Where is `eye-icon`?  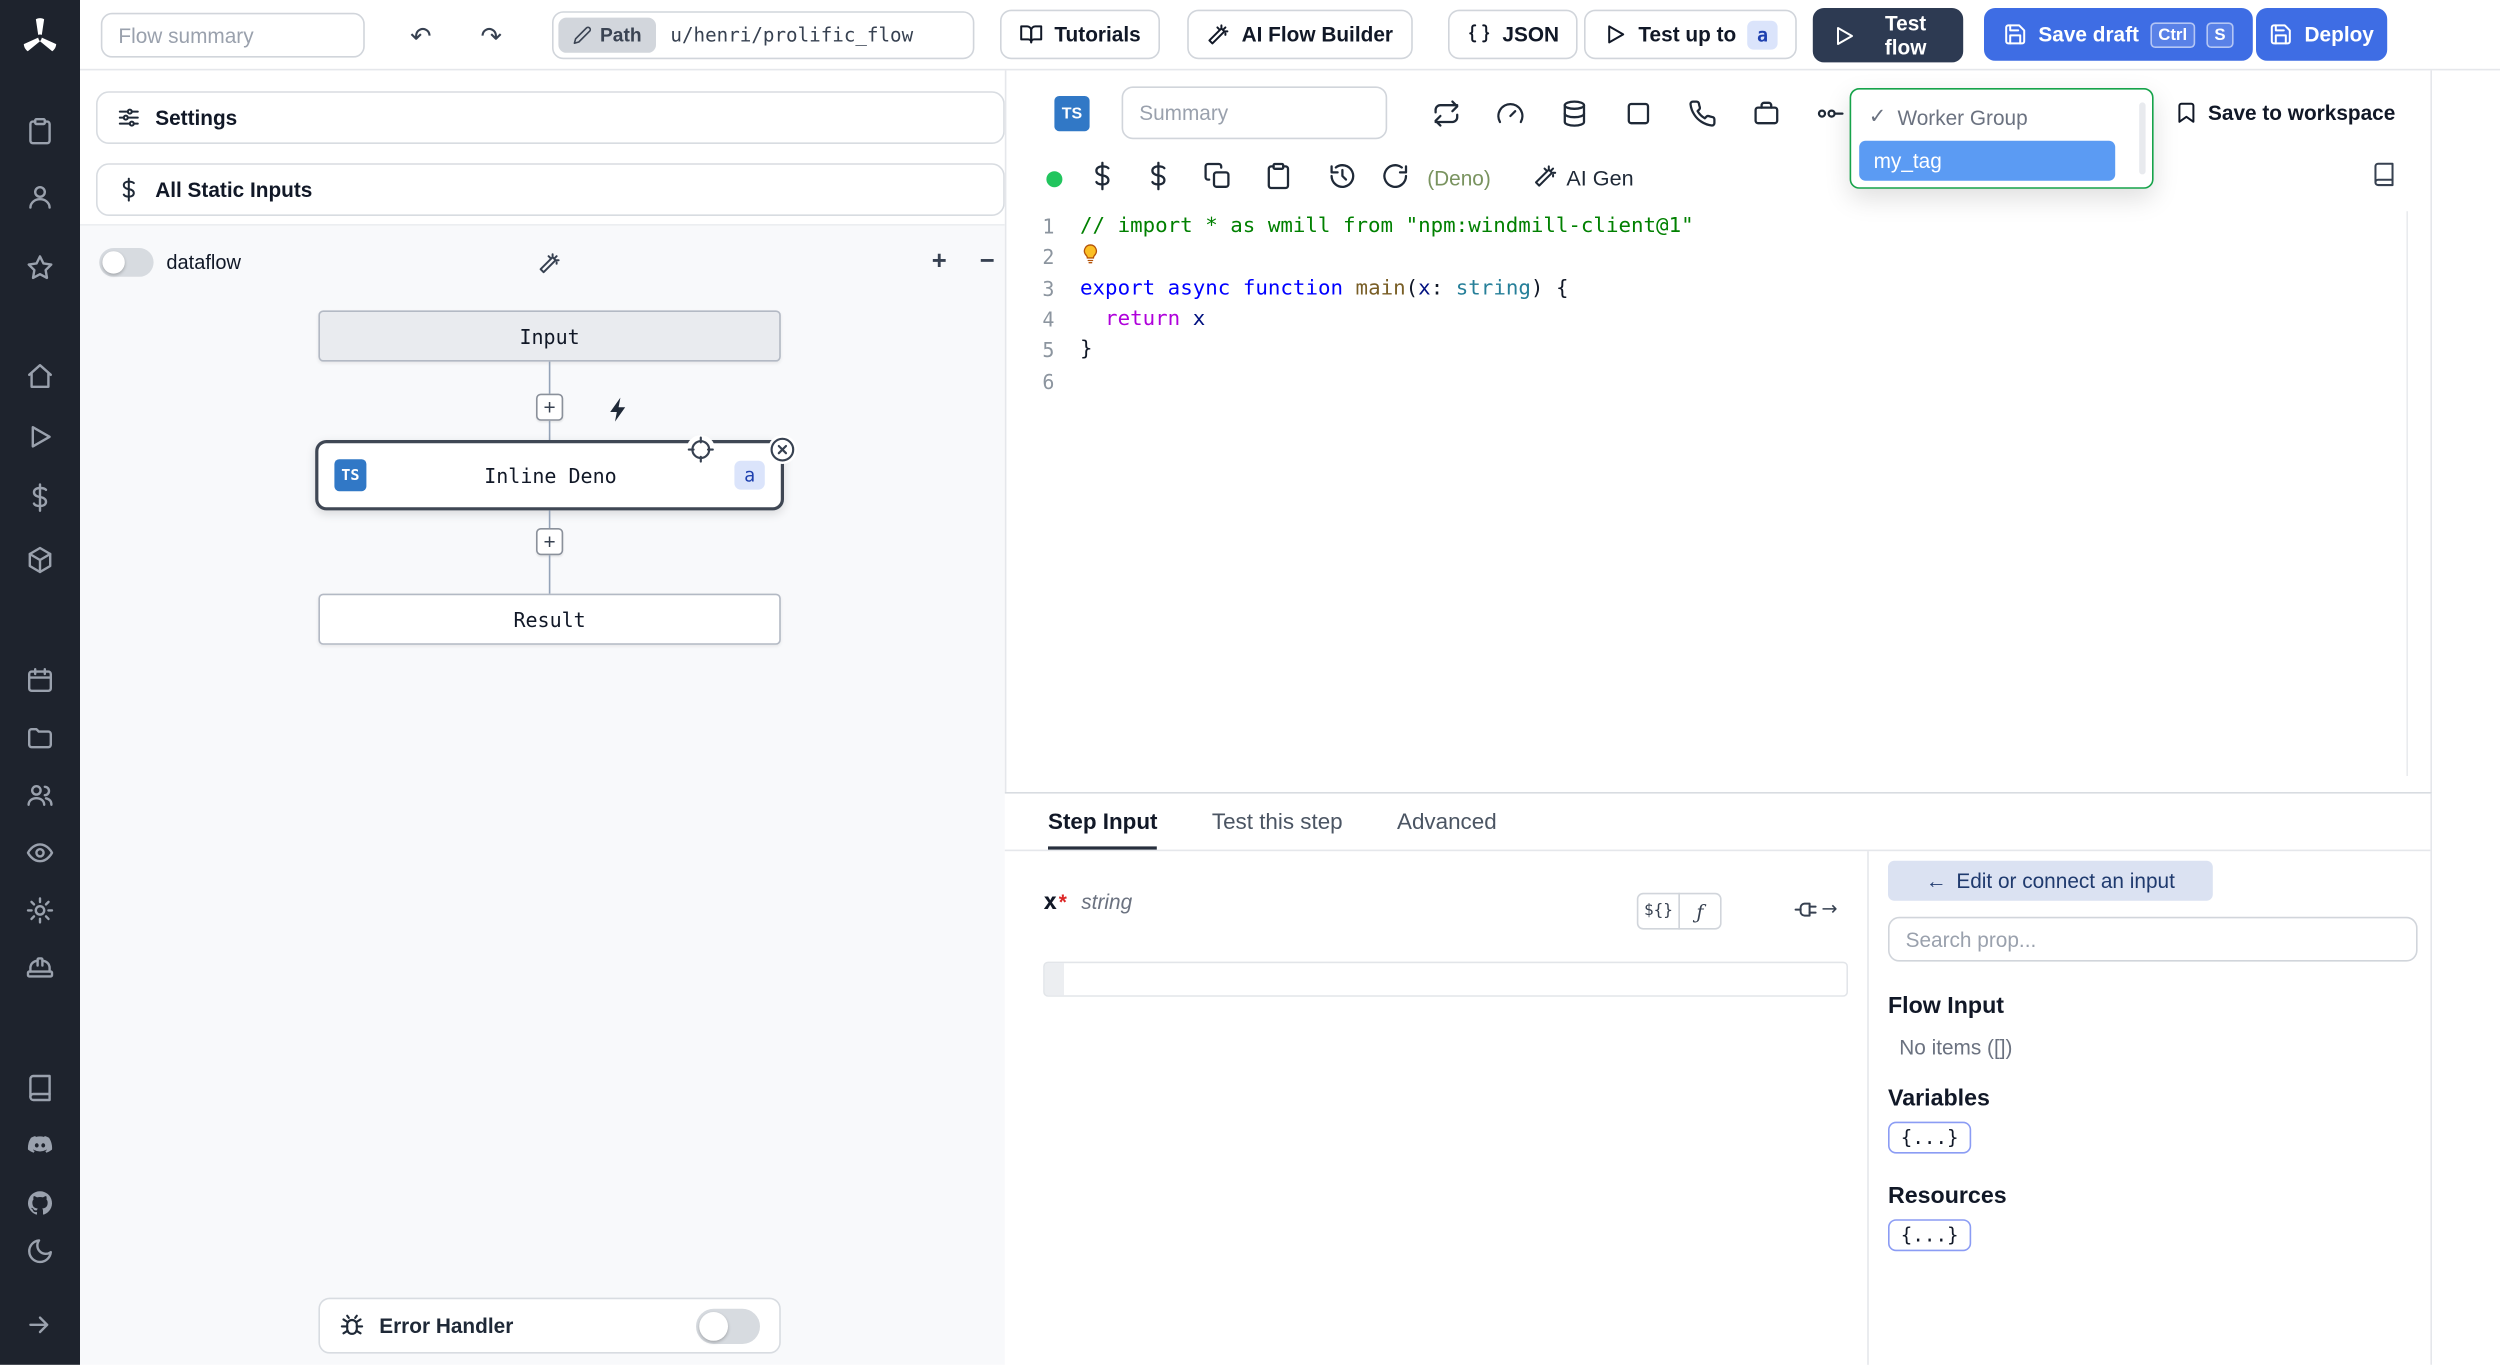
eye-icon is located at coordinates (40, 852).